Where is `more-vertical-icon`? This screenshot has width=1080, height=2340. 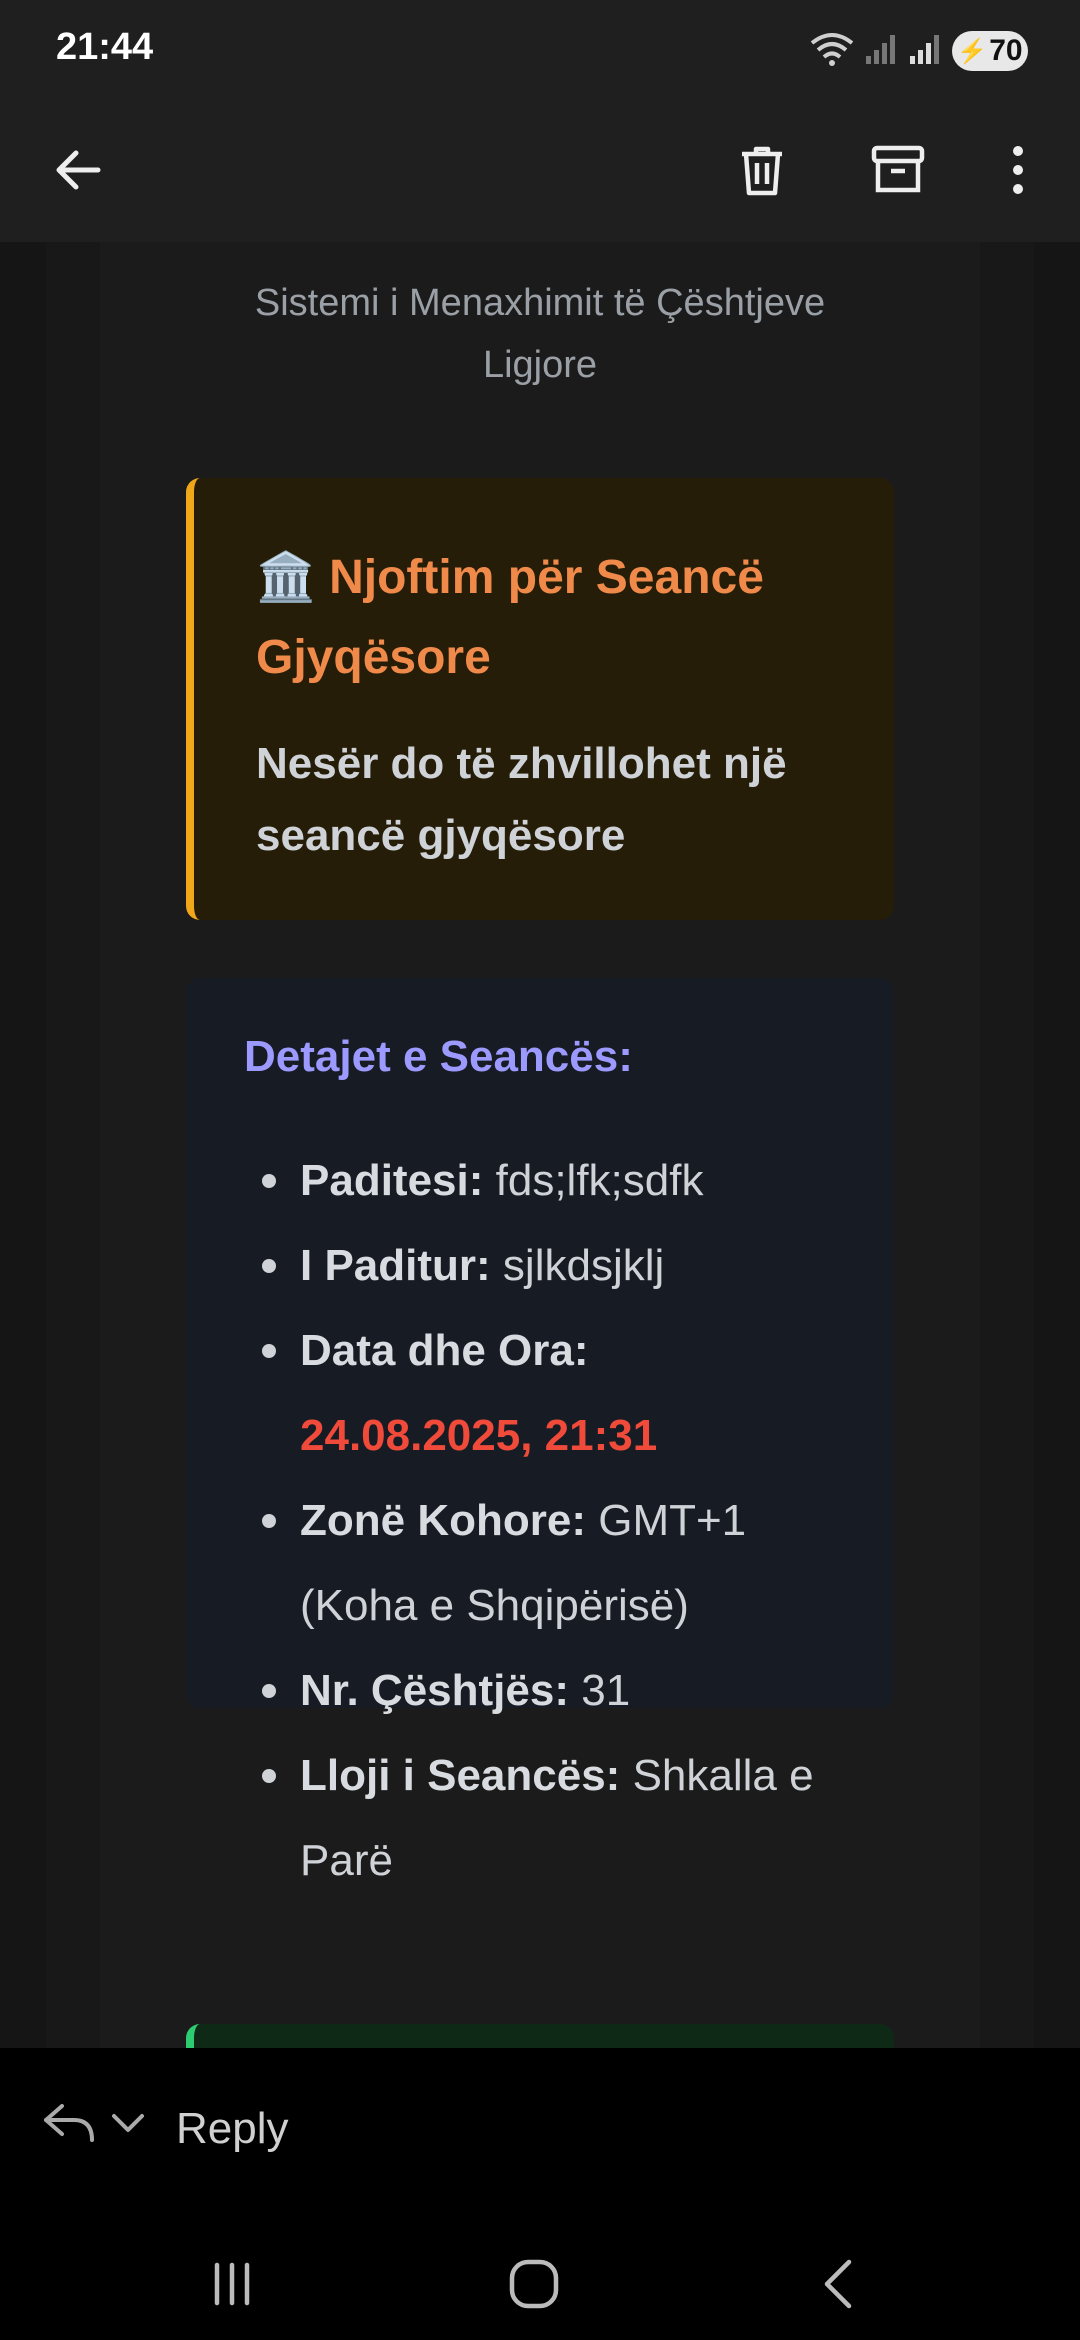
more-vertical-icon is located at coordinates (1018, 170).